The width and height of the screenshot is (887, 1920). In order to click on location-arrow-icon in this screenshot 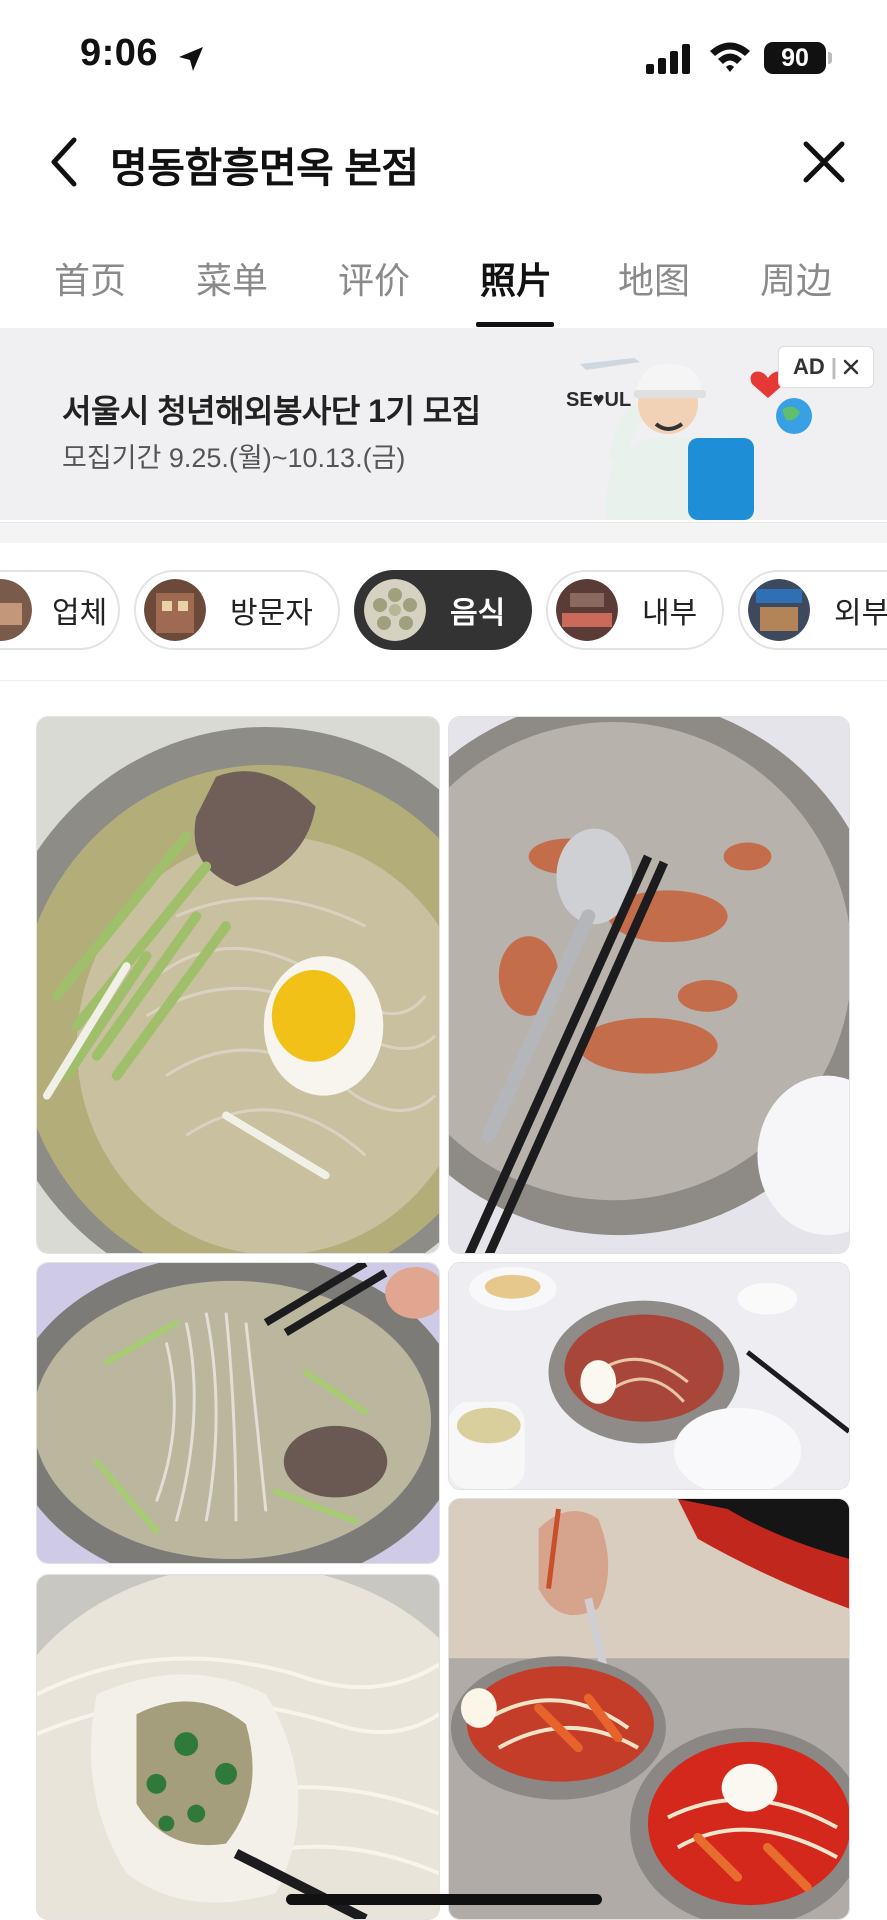, I will do `click(191, 59)`.